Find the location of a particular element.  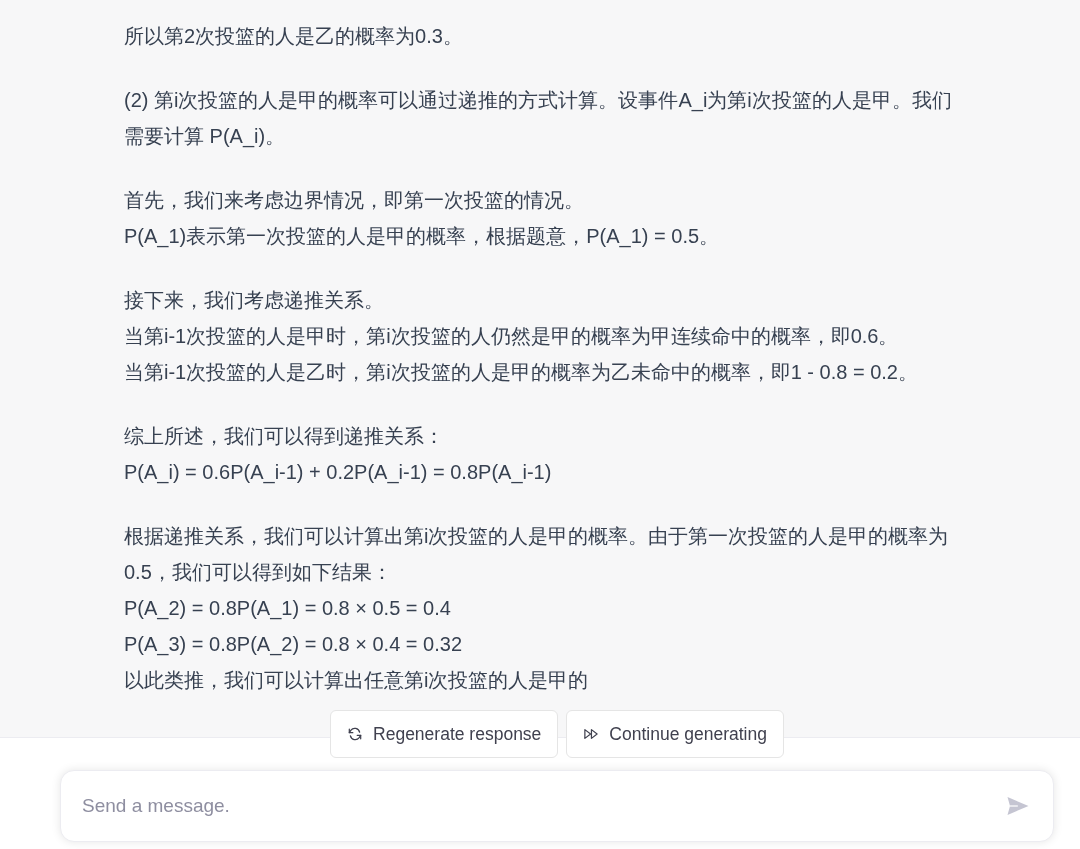

regenerate-button: Regenerate response is located at coordinates (444, 734).